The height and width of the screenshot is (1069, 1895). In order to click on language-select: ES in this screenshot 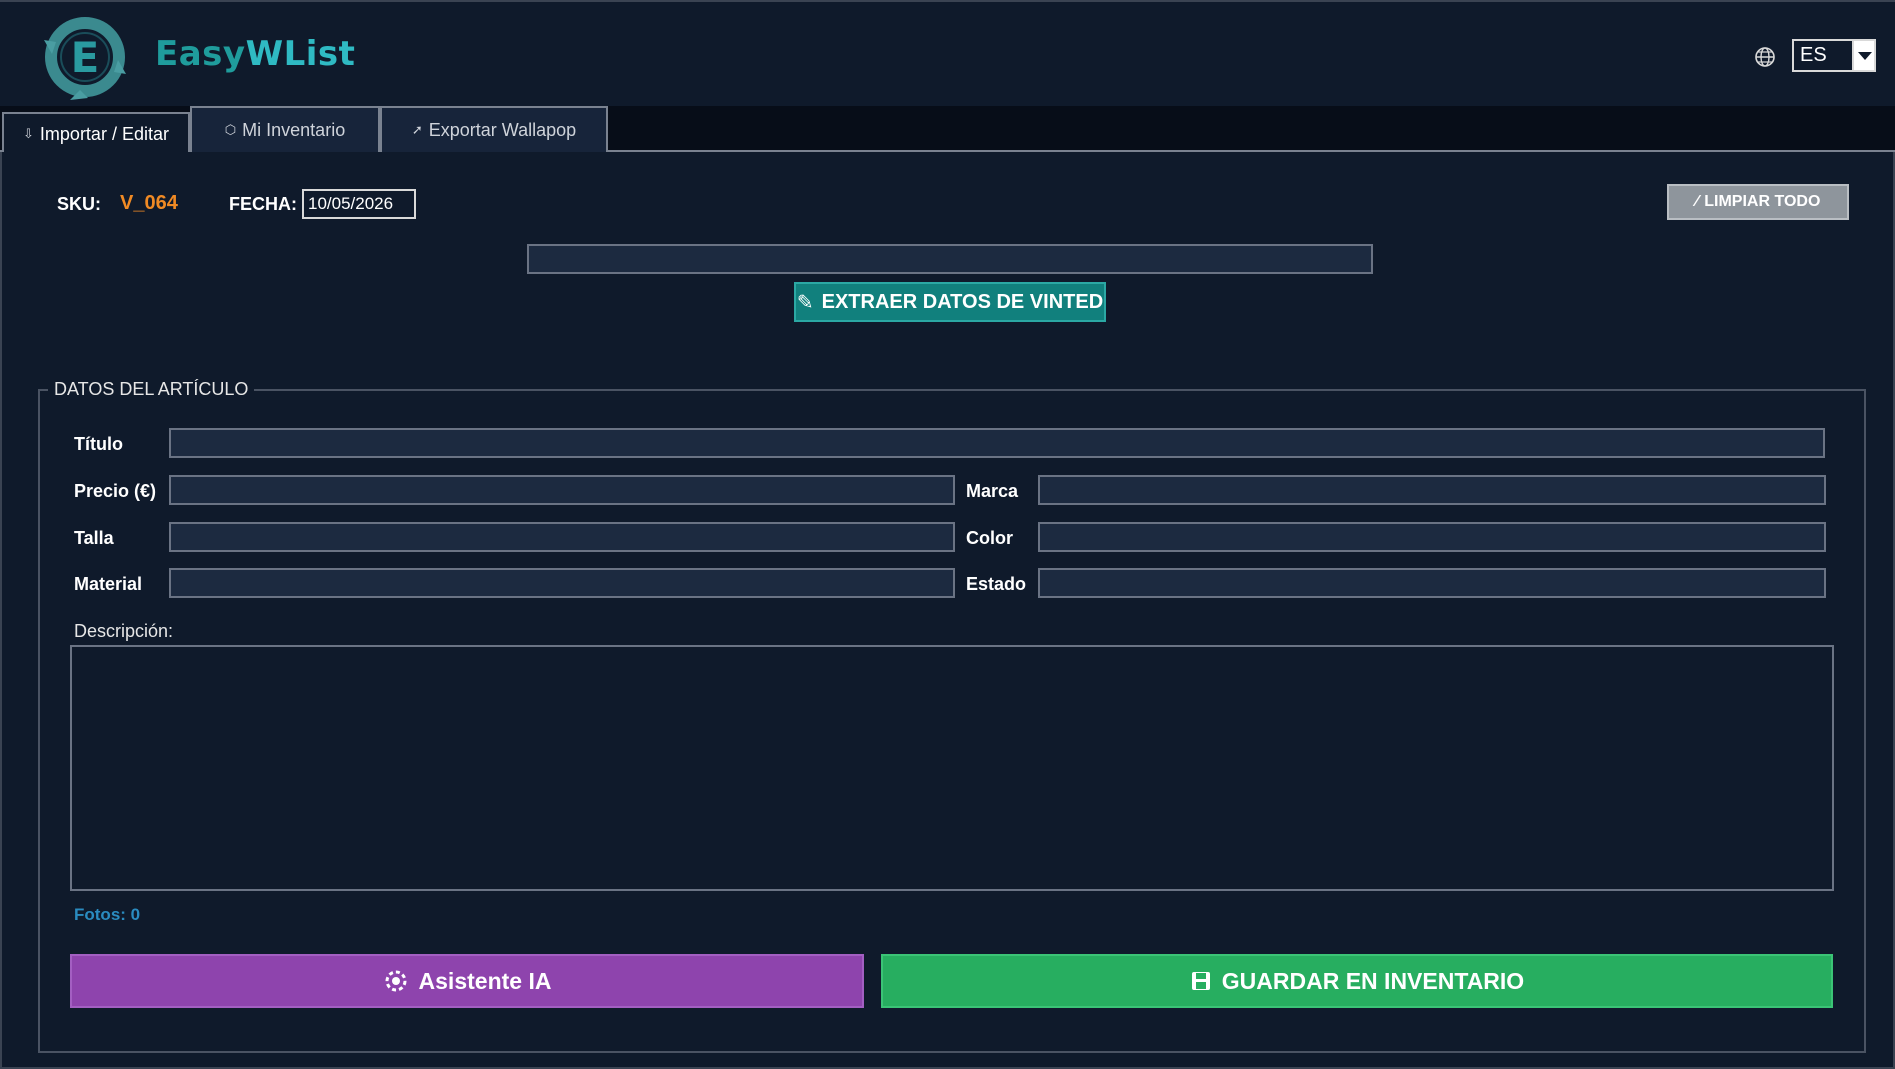, I will do `click(1834, 55)`.